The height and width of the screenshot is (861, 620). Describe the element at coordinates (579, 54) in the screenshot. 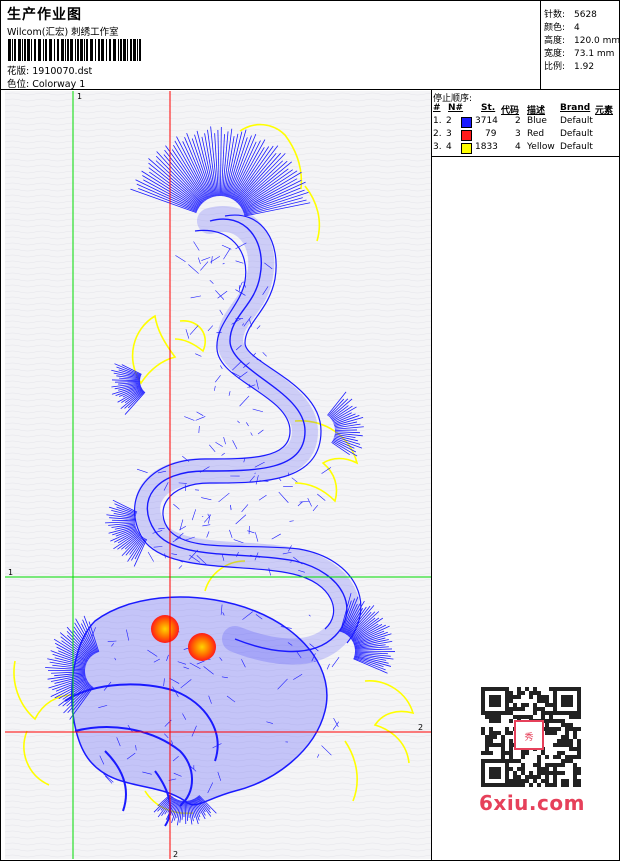

I see `stat-width: 宽度: 73.1 mm` at that location.